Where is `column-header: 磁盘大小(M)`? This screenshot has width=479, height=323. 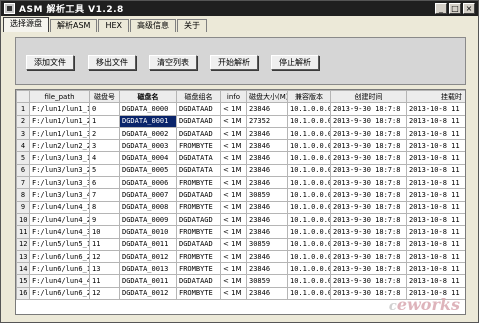 column-header: 磁盘大小(M) is located at coordinates (267, 97).